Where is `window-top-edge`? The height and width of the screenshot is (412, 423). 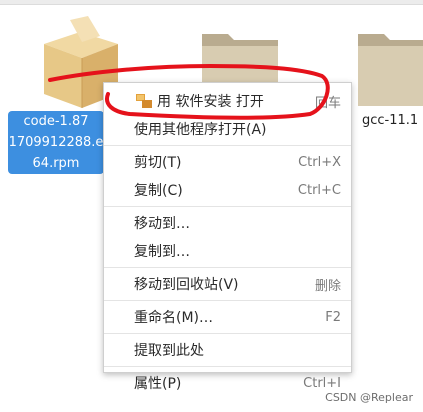
window-top-edge is located at coordinates (211, 2).